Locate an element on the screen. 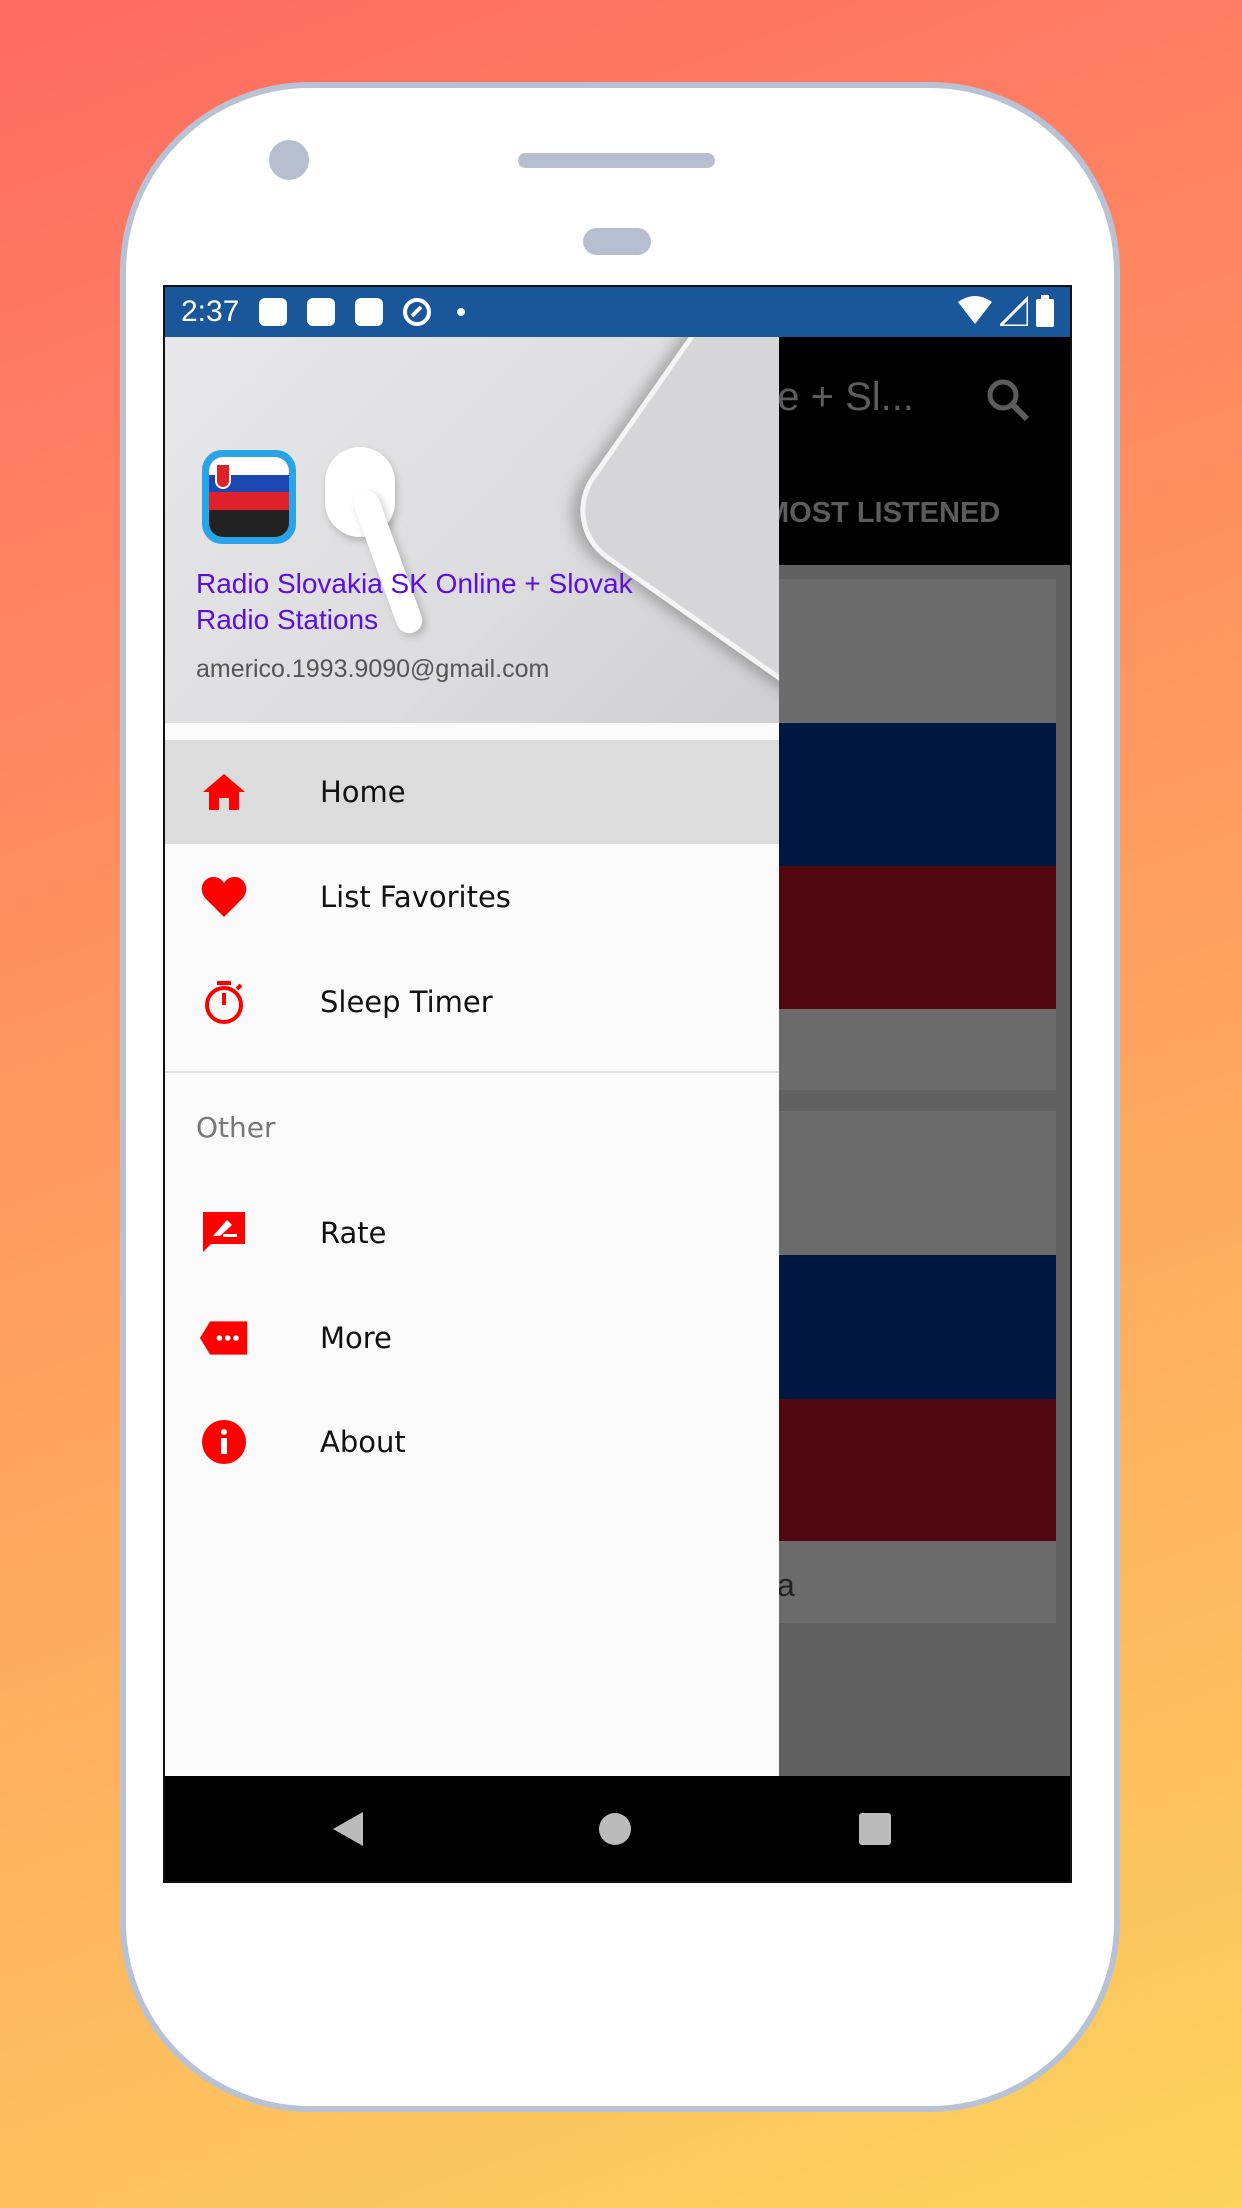  status-bar: 2:37 is located at coordinates (617, 312).